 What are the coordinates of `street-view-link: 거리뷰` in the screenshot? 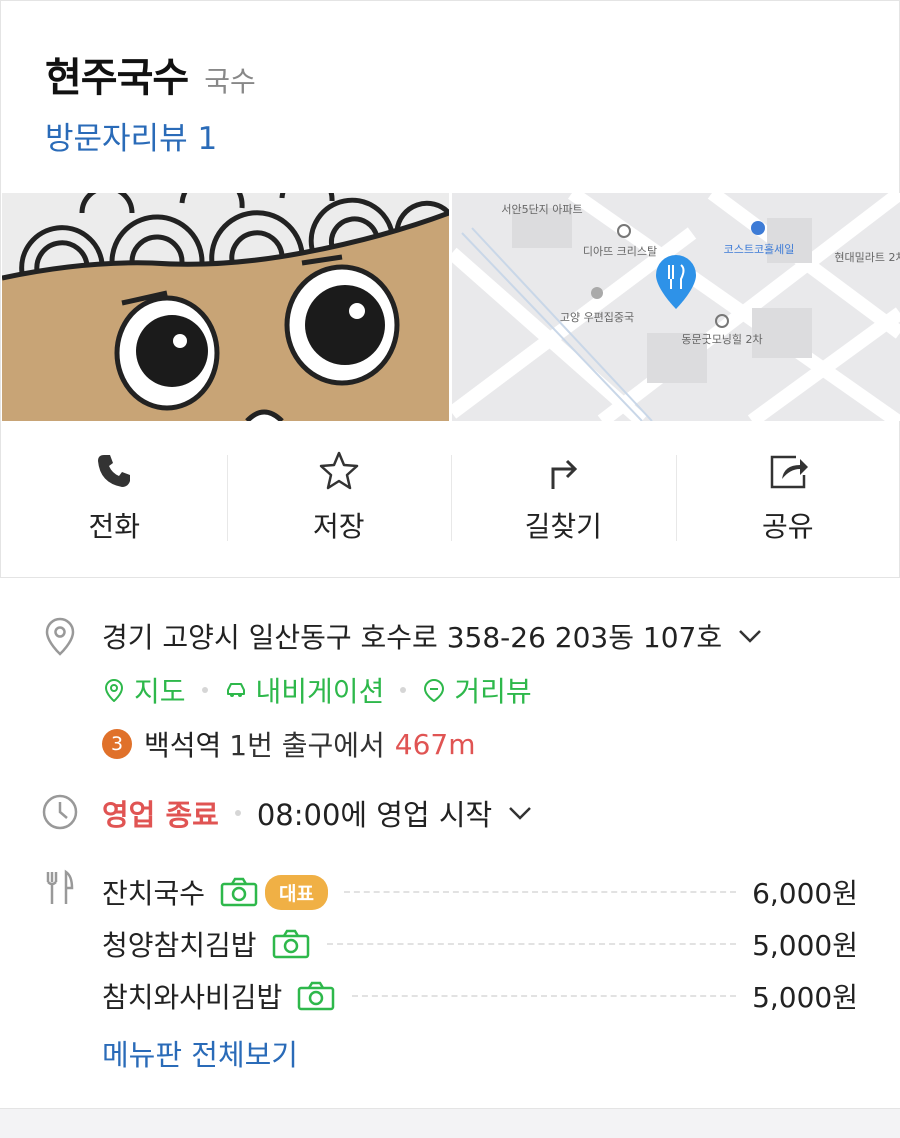 It's located at (477, 690).